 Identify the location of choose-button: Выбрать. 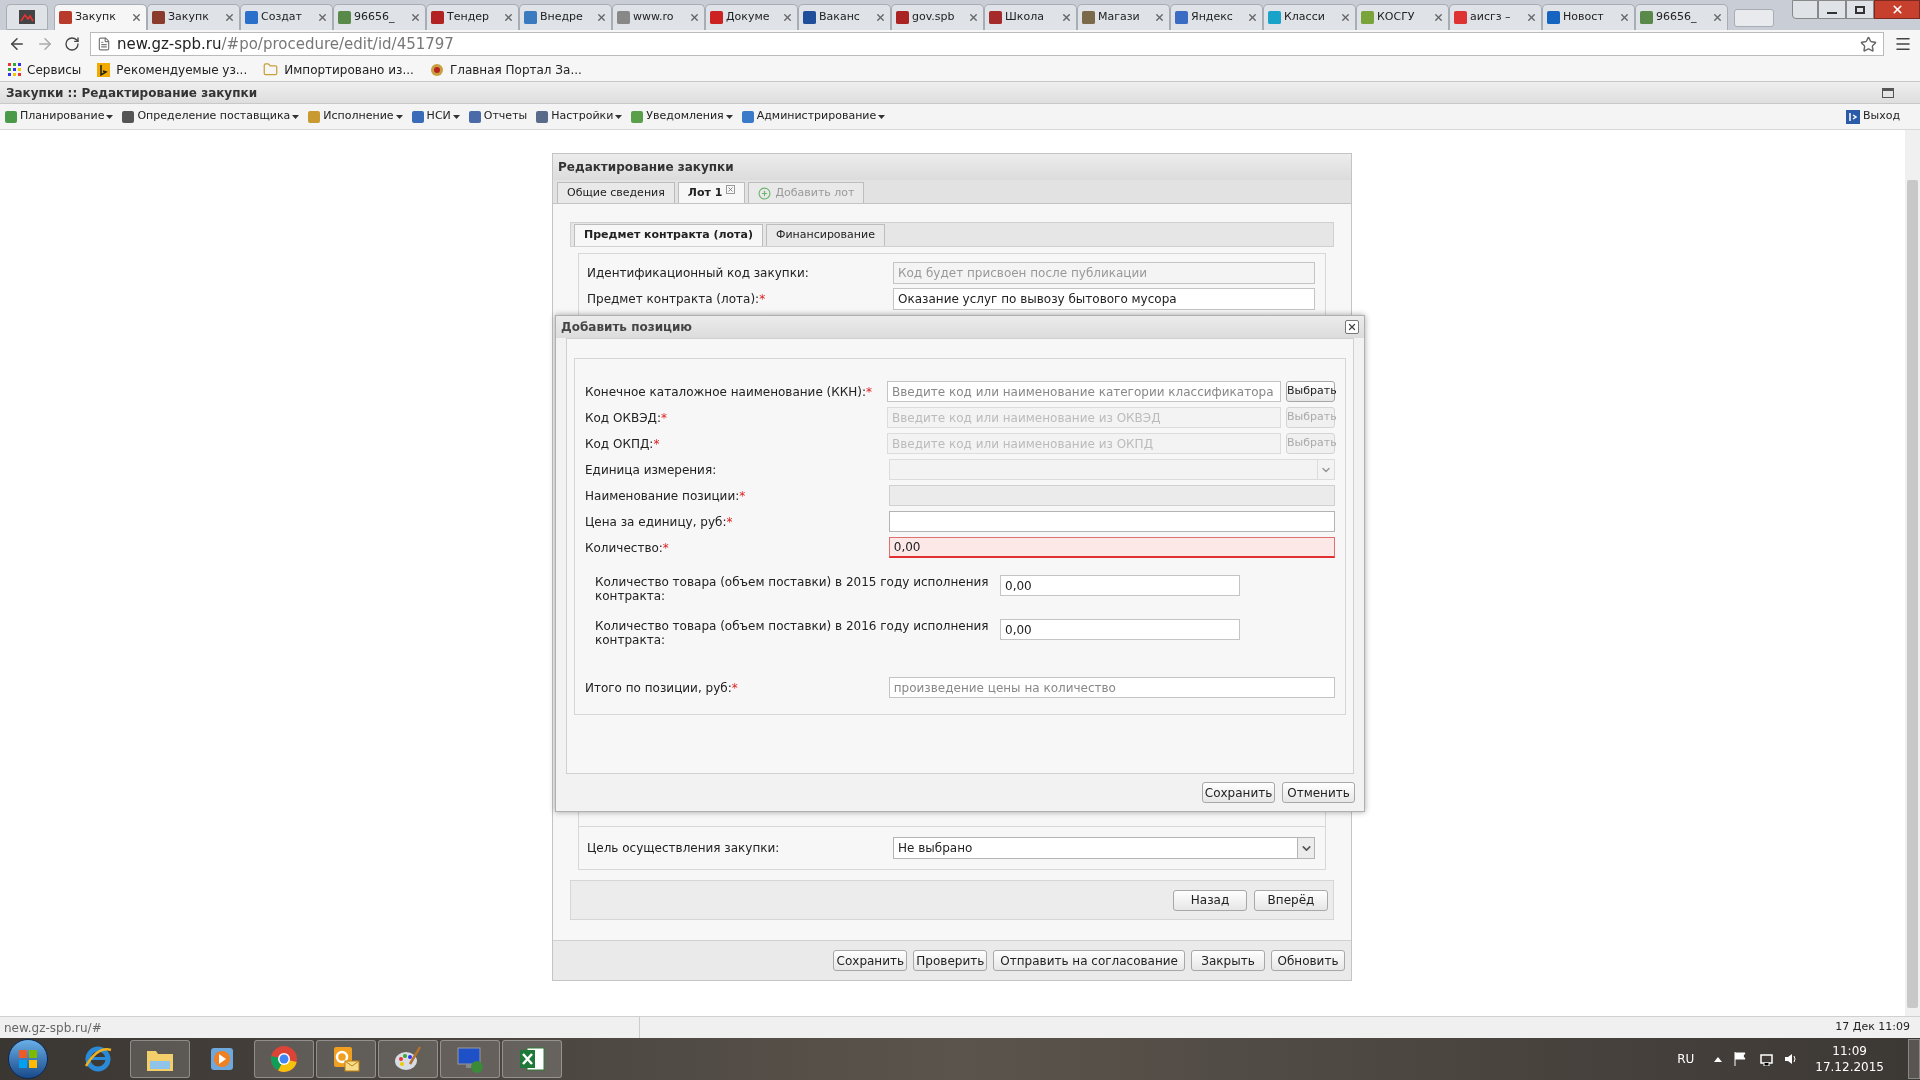
(1310, 391).